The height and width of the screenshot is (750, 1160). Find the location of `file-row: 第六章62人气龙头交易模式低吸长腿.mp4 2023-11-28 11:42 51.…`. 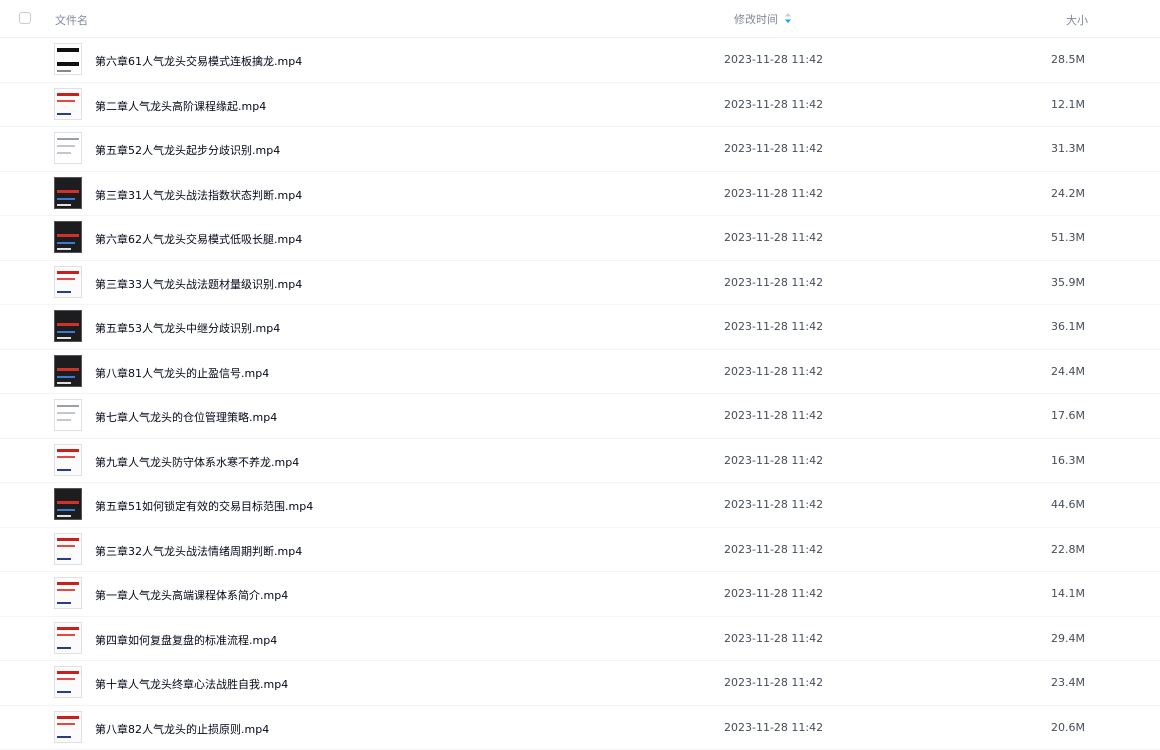

file-row: 第六章62人气龙头交易模式低吸长腿.mp4 2023-11-28 11:42 51.… is located at coordinates (580, 238).